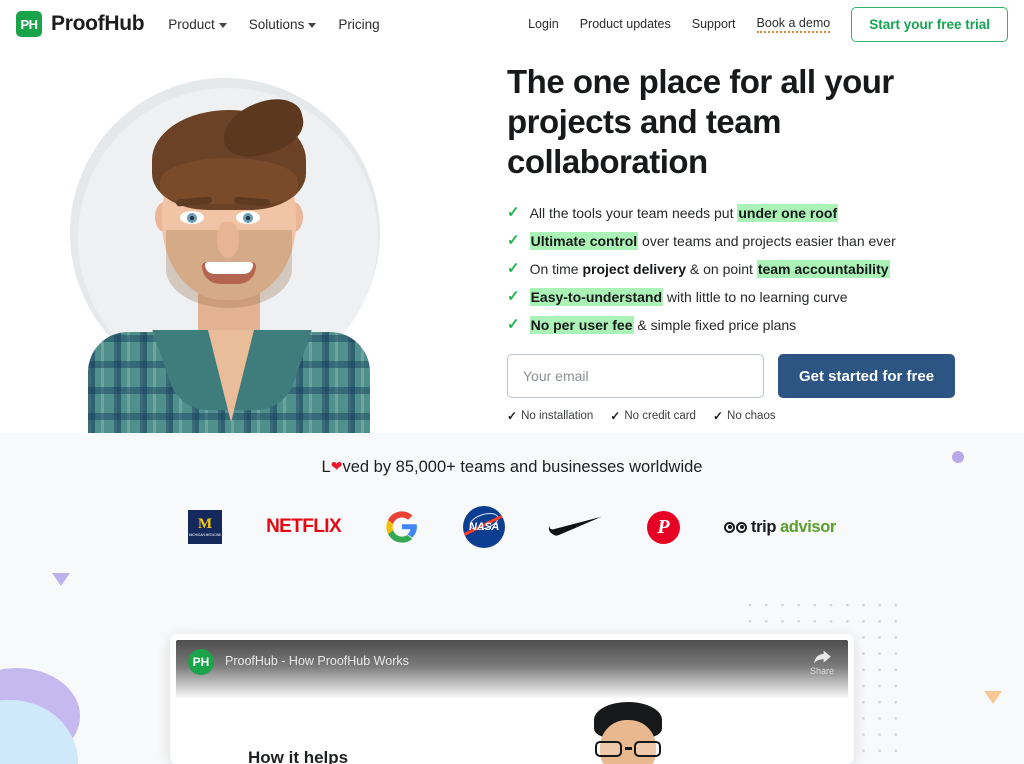 This screenshot has width=1024, height=764. I want to click on heart-icon: ❤, so click(336, 466).